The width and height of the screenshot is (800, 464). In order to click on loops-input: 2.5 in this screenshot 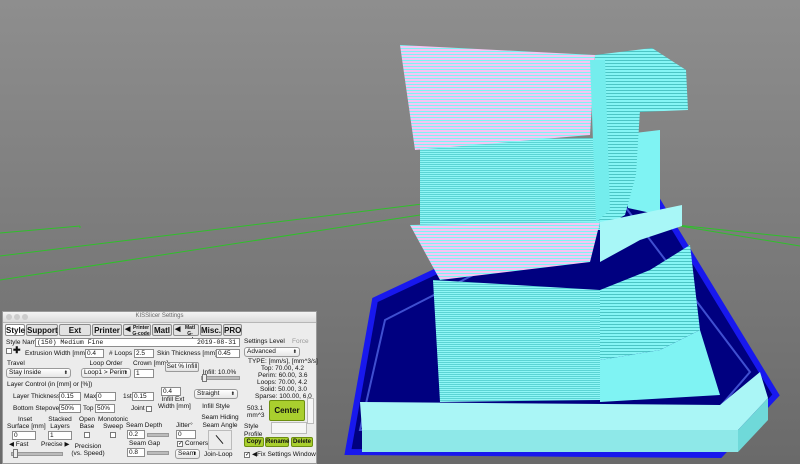, I will do `click(144, 353)`.